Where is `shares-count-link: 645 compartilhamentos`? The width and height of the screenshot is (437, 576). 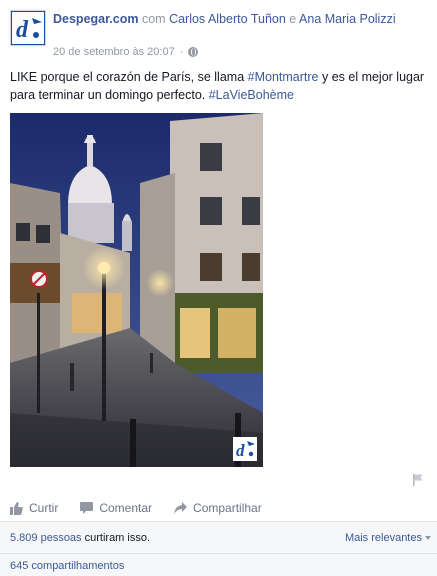 shares-count-link: 645 compartilhamentos is located at coordinates (67, 566).